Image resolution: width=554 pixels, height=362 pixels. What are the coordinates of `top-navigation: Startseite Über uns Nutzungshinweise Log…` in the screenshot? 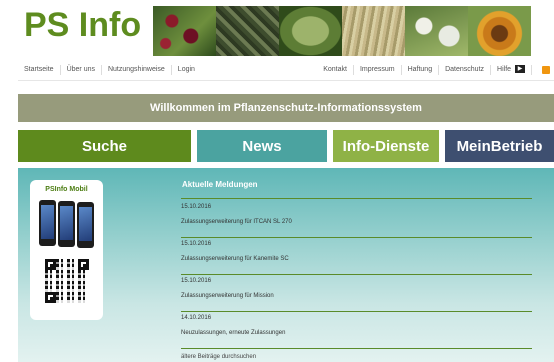 It's located at (286, 70).